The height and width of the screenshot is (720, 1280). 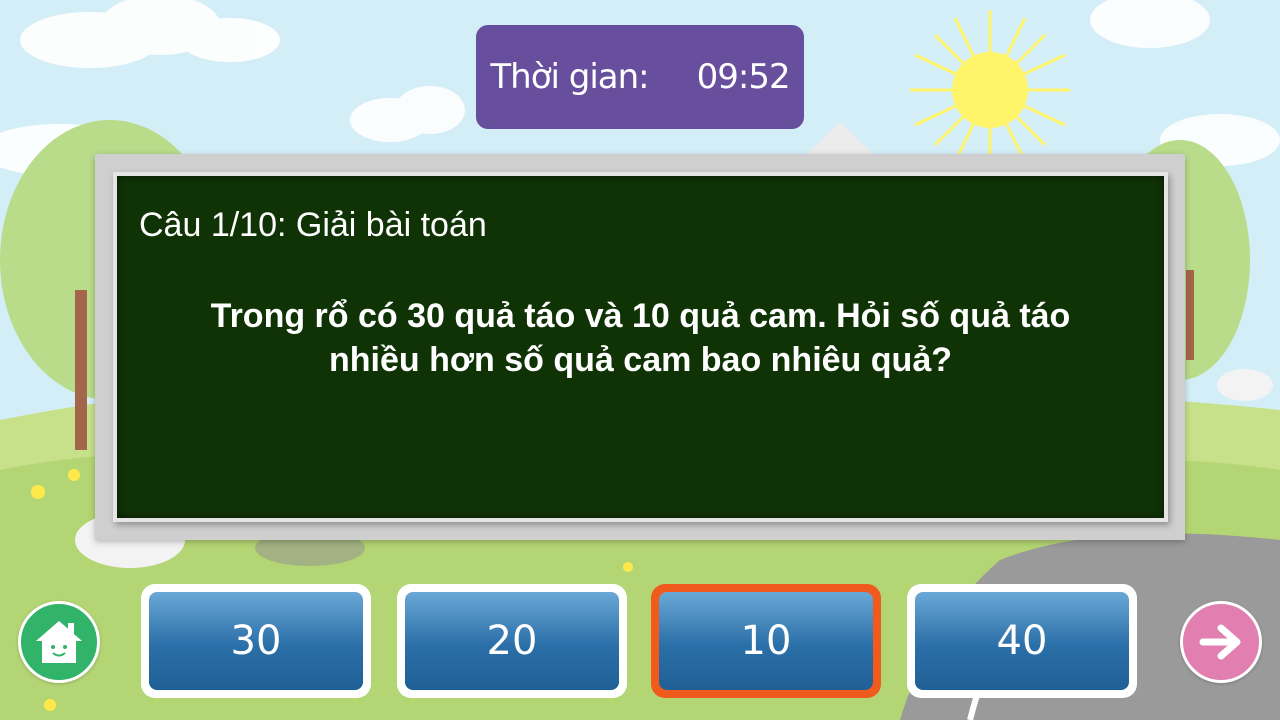 I want to click on arrow-right-icon, so click(x=1220, y=642).